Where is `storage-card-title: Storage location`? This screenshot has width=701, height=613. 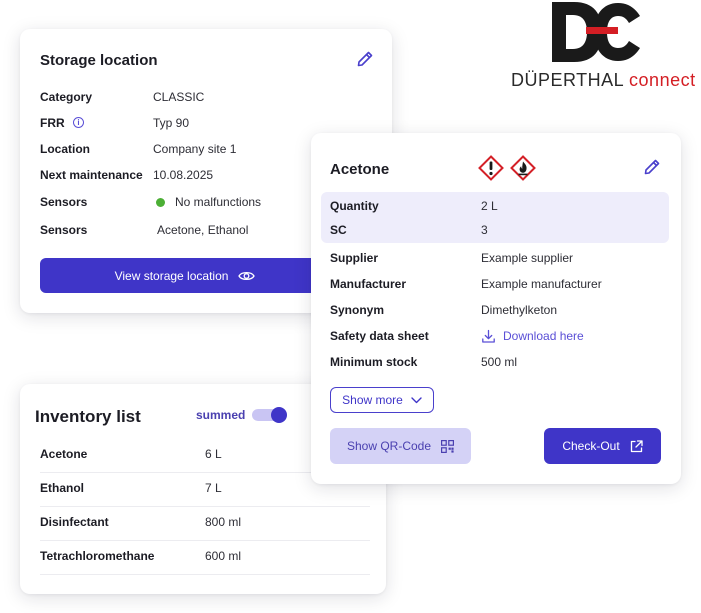
storage-card-title: Storage location is located at coordinates (99, 60).